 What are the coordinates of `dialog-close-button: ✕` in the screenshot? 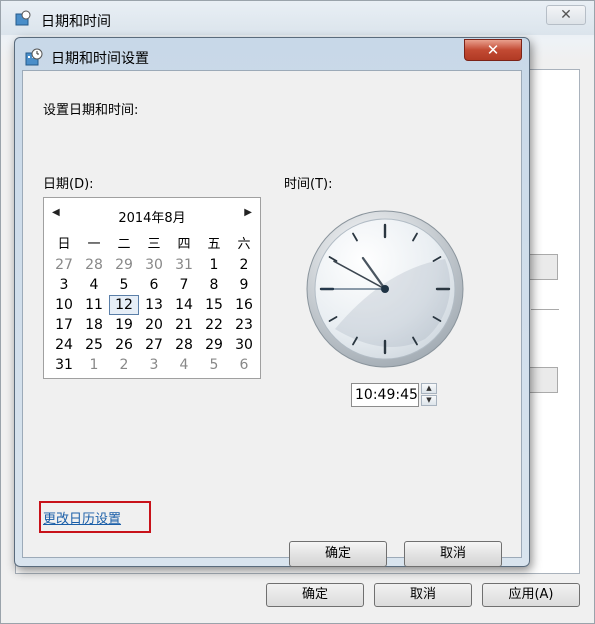 It's located at (493, 50).